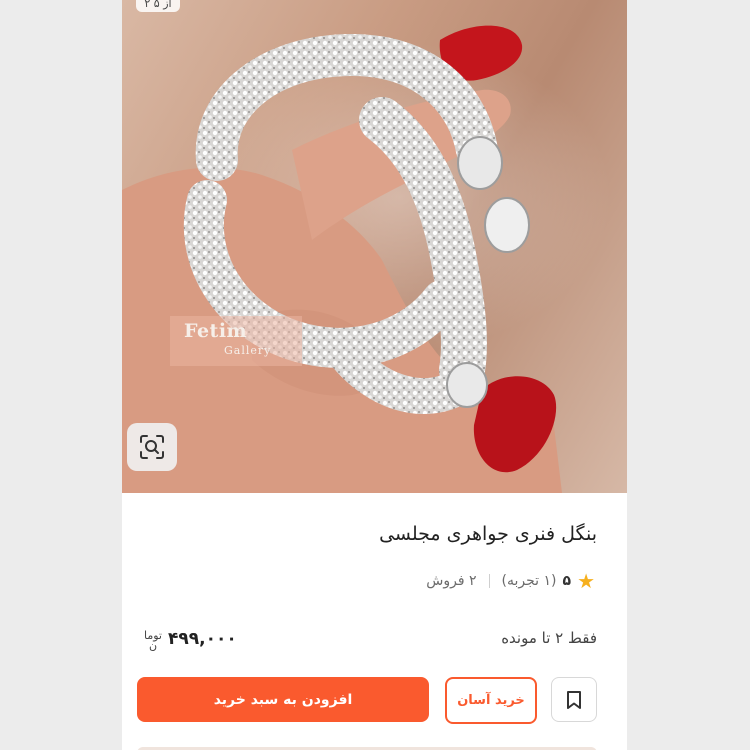 The image size is (750, 750). Describe the element at coordinates (489, 581) in the screenshot. I see `meta-divider` at that location.